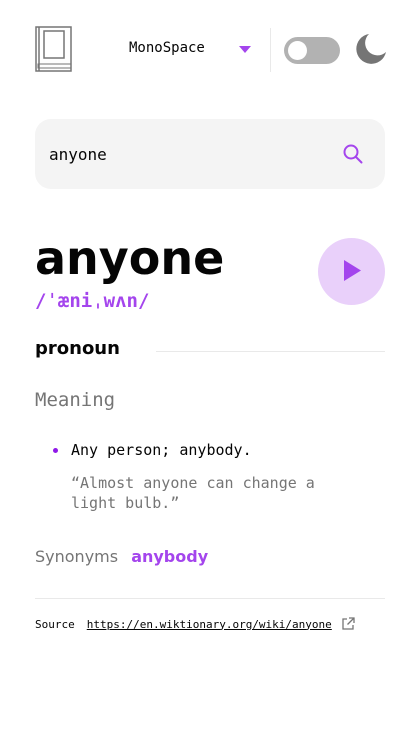 The image size is (419, 747). Describe the element at coordinates (55, 624) in the screenshot. I see `source-label: Source` at that location.